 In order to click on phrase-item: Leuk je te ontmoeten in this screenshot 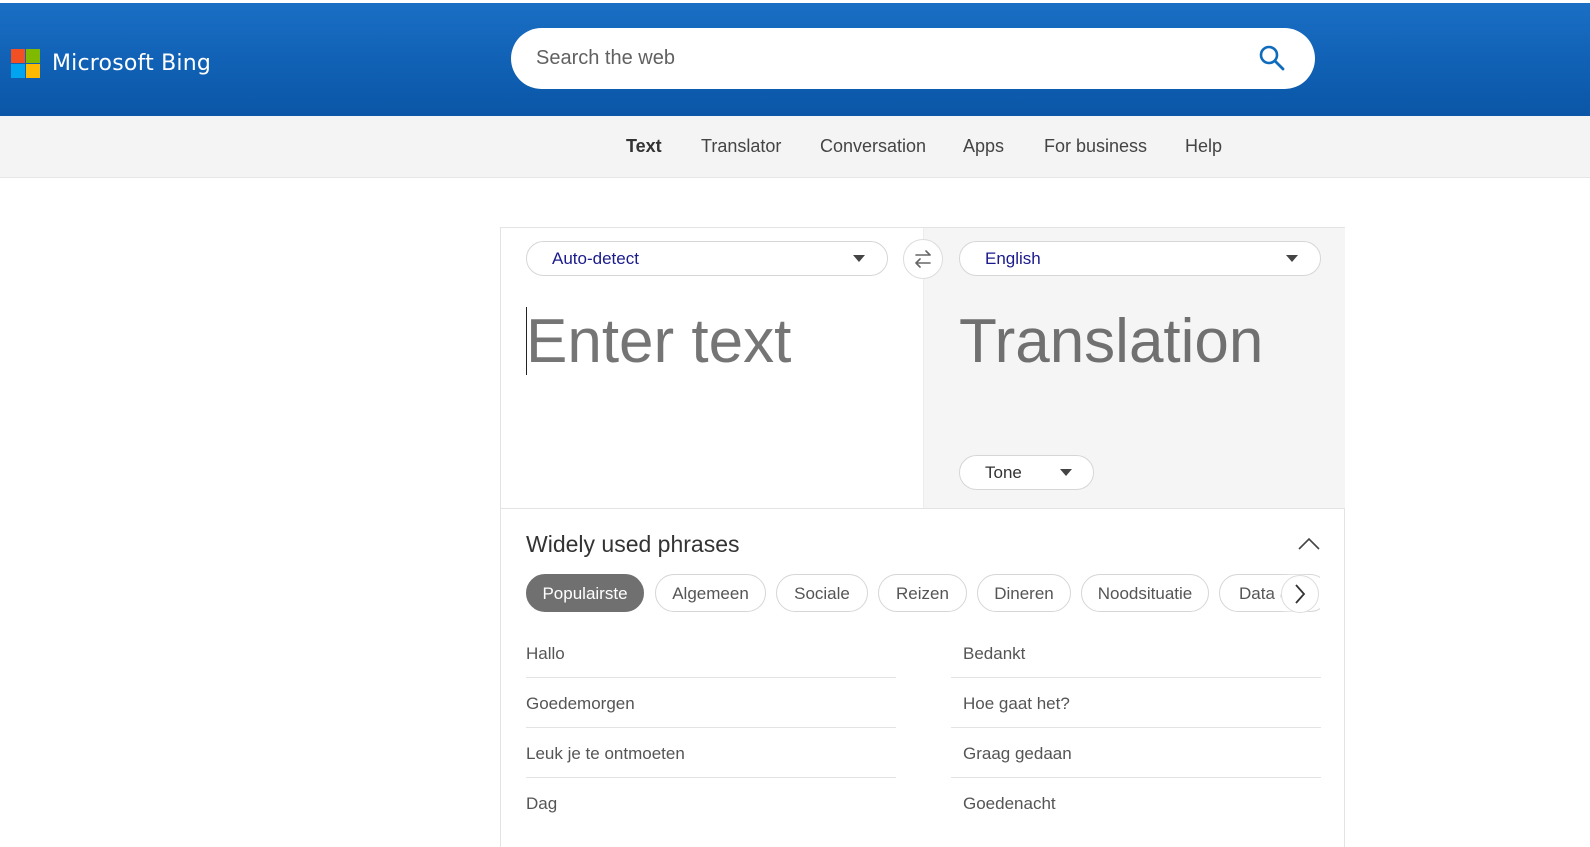, I will do `click(711, 753)`.